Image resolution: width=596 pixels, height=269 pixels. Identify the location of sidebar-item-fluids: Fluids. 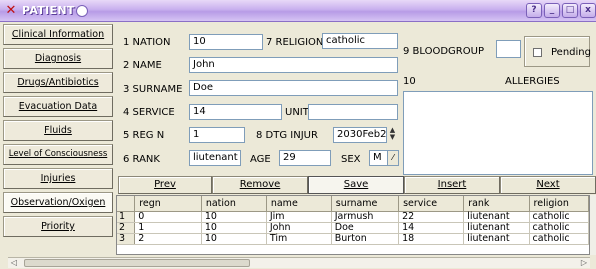
(58, 130).